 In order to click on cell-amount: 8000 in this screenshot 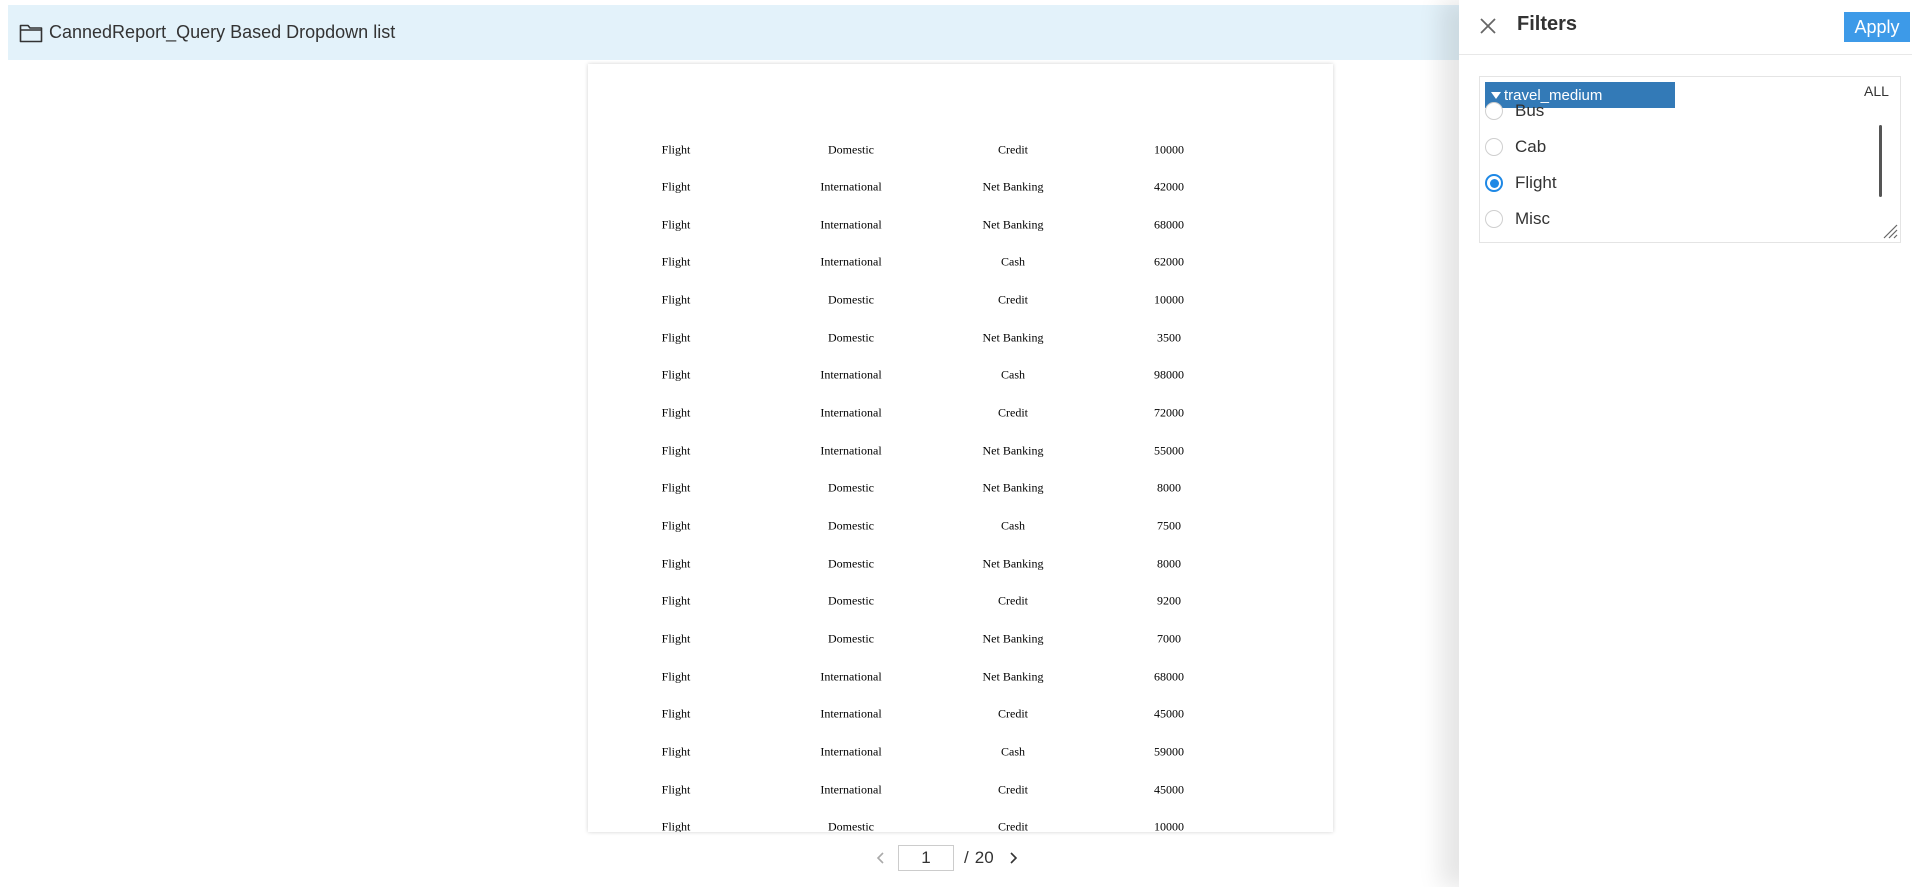, I will do `click(1169, 563)`.